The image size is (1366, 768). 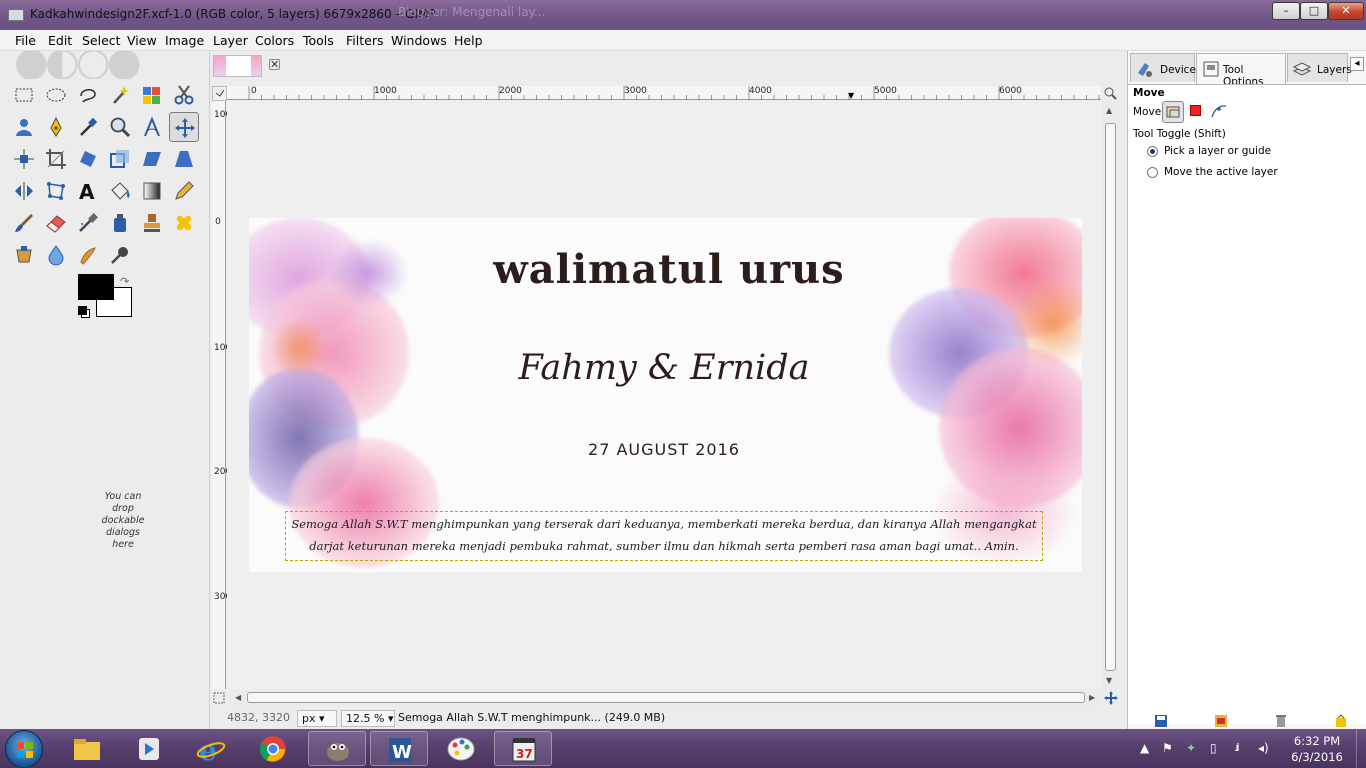 What do you see at coordinates (56, 159) in the screenshot?
I see `crop-tool` at bounding box center [56, 159].